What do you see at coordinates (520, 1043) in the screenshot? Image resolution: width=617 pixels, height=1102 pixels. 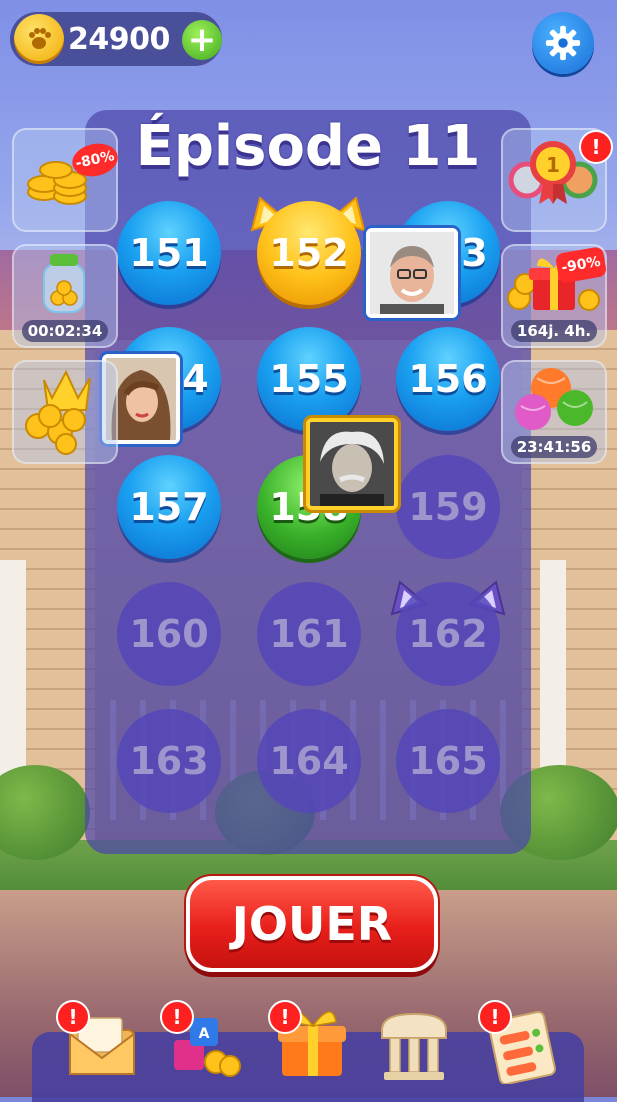 I see `dock-tasks-button: !` at bounding box center [520, 1043].